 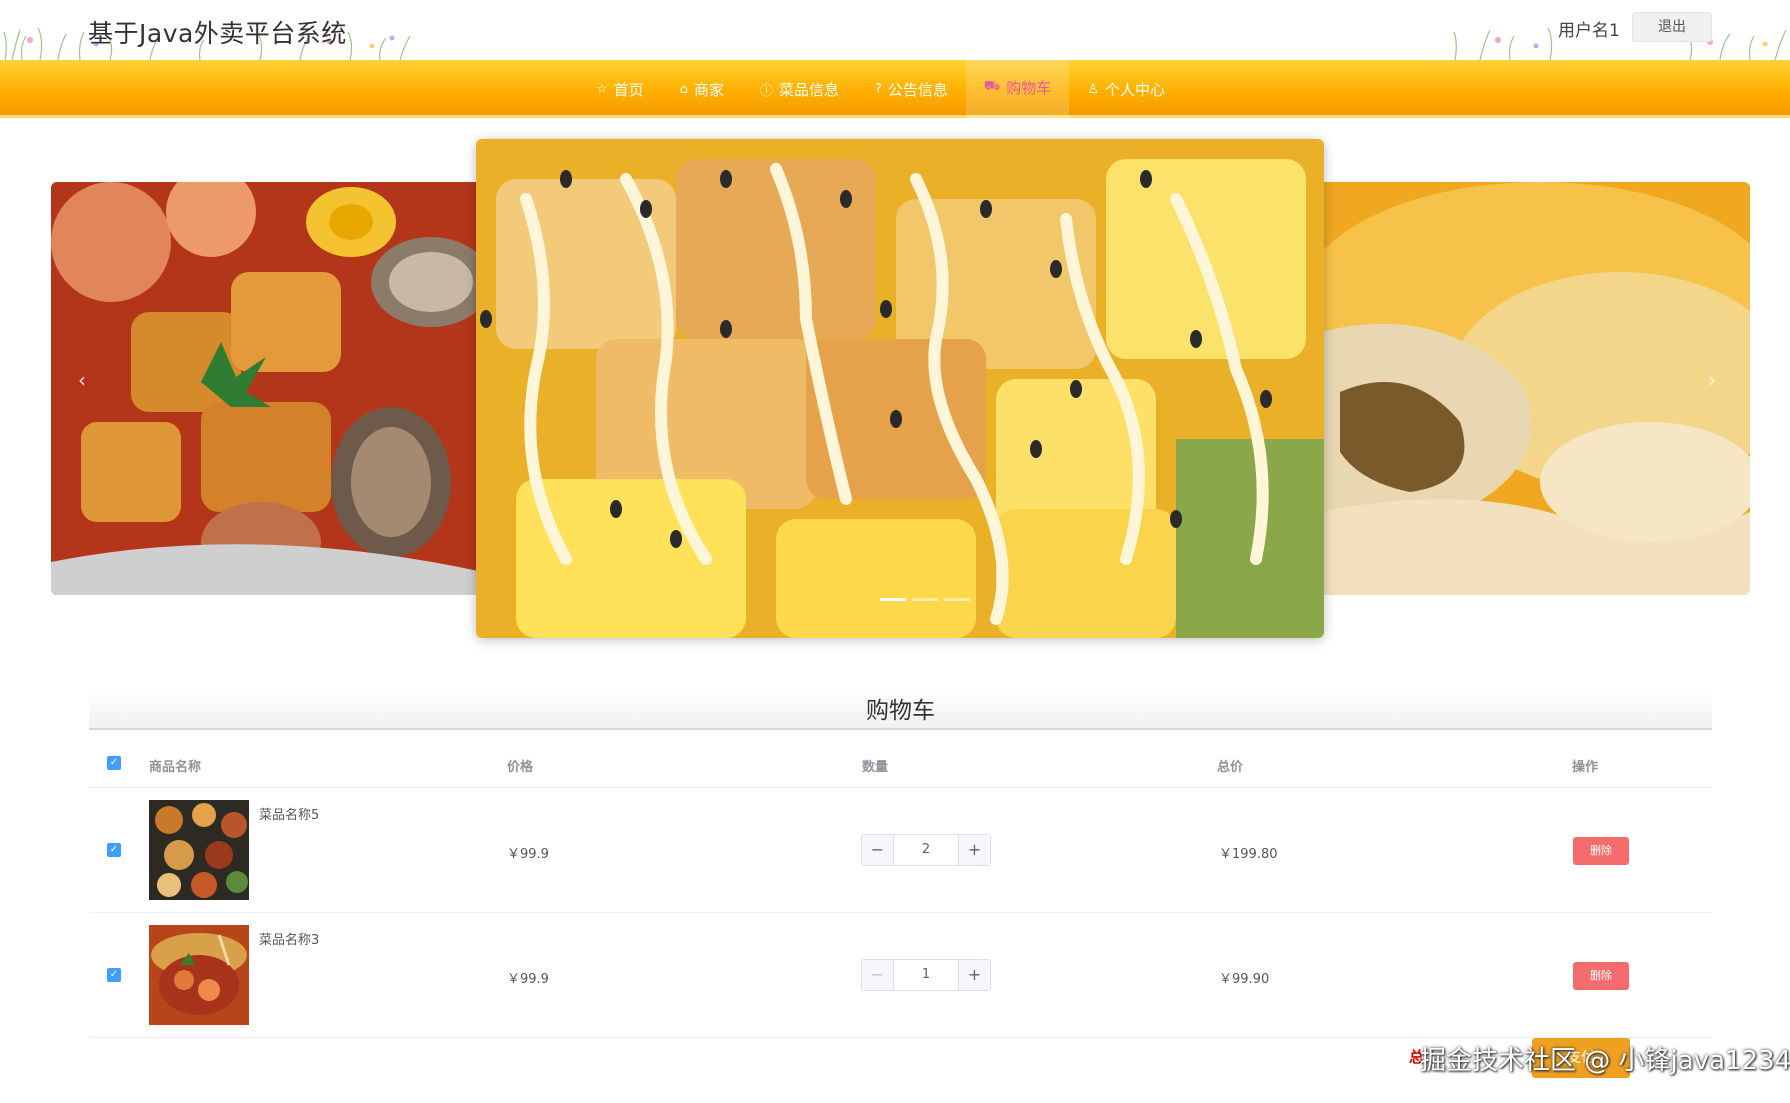 I want to click on site-title: 基于Java外卖平台系统, so click(x=217, y=33).